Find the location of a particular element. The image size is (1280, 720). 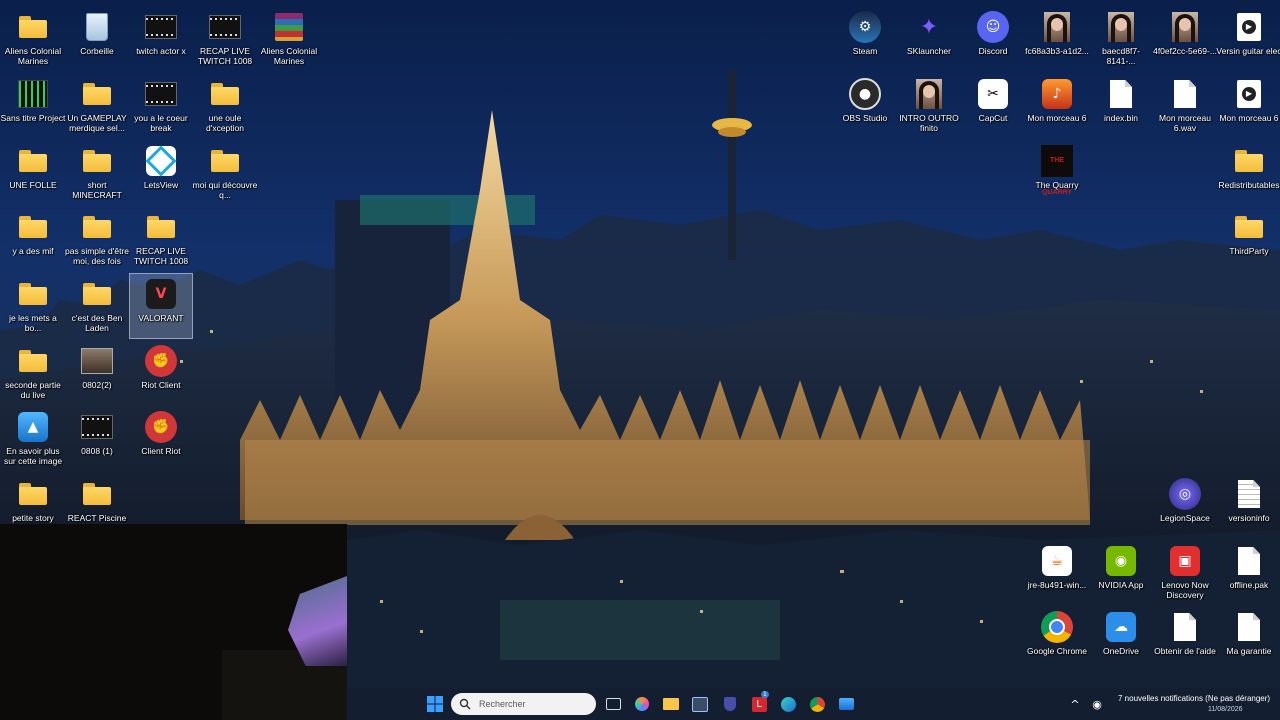

wav-file-icon is located at coordinates (1185, 94).